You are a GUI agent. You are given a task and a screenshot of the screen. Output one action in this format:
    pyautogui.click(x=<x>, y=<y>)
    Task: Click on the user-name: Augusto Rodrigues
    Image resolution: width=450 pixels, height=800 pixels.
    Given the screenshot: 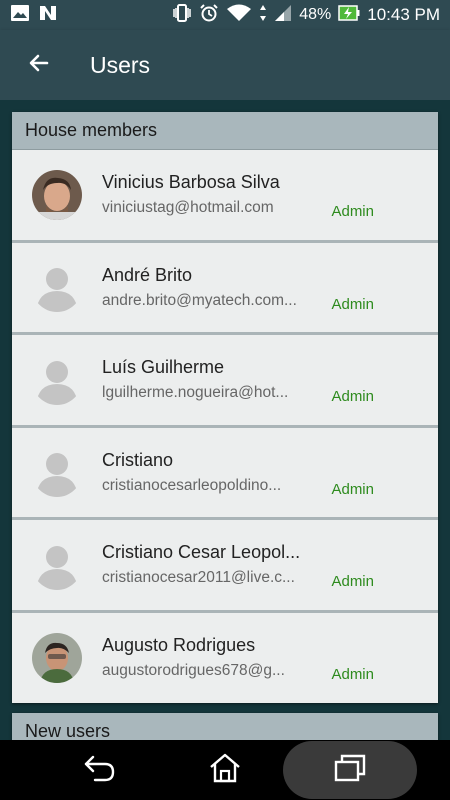 What is the action you would take?
    pyautogui.click(x=179, y=645)
    